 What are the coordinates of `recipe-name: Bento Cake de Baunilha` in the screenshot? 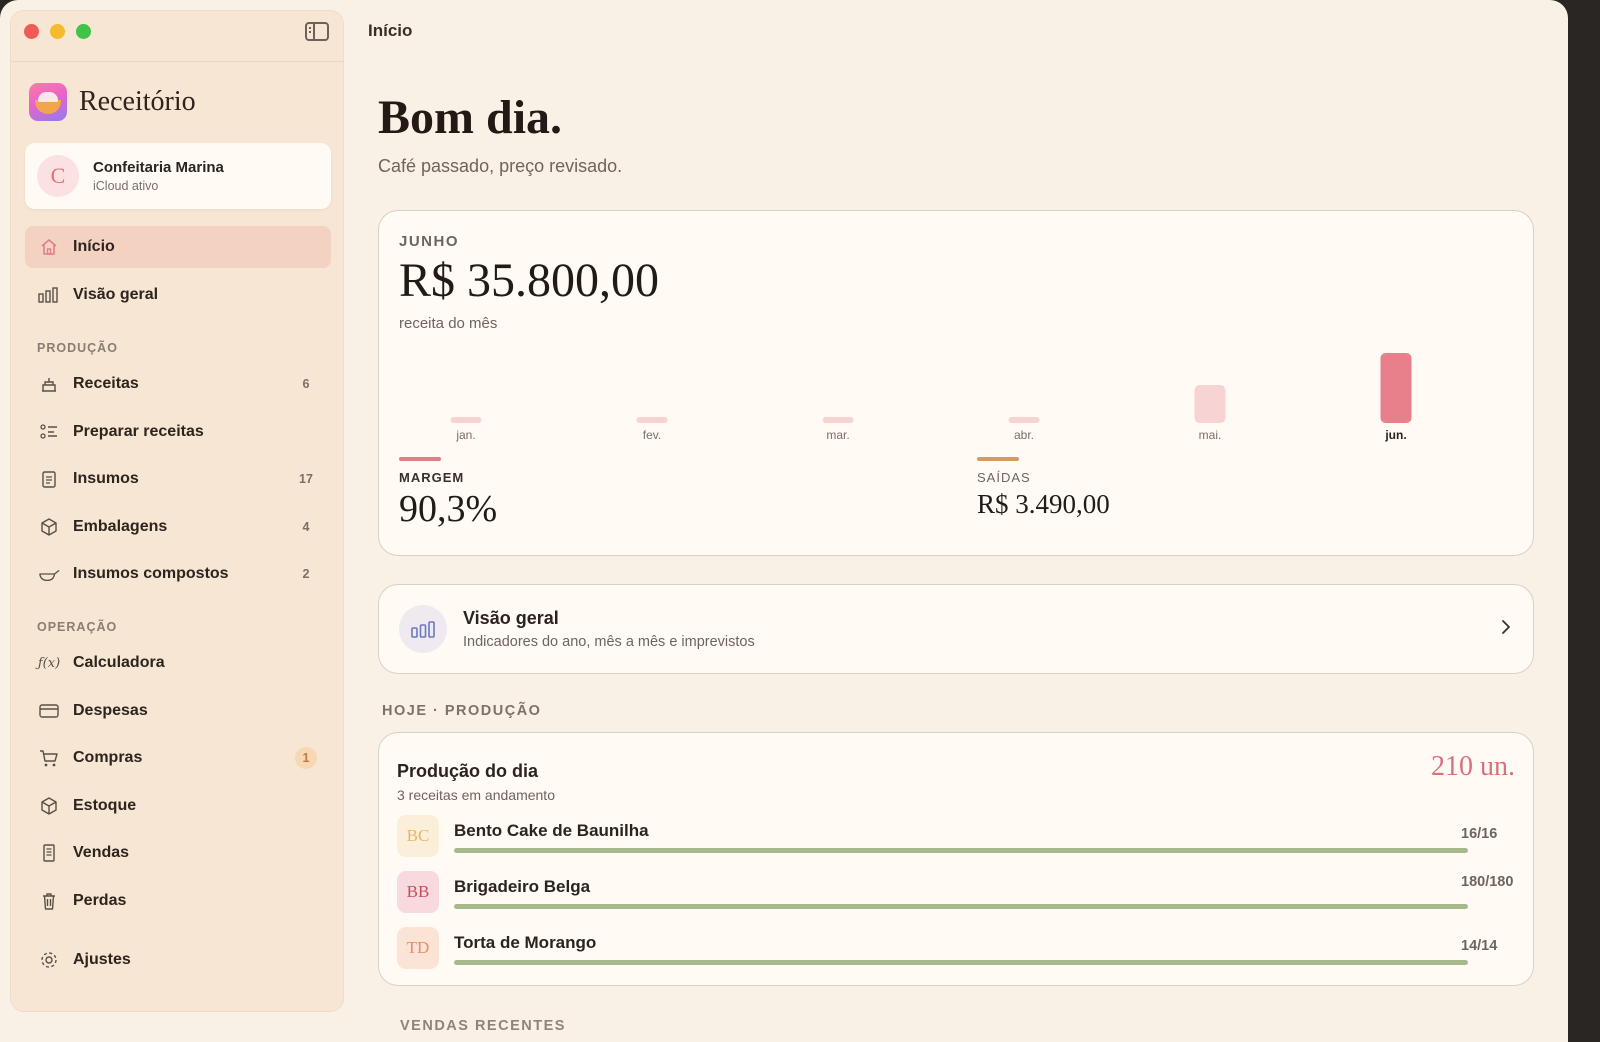 It's located at (551, 830).